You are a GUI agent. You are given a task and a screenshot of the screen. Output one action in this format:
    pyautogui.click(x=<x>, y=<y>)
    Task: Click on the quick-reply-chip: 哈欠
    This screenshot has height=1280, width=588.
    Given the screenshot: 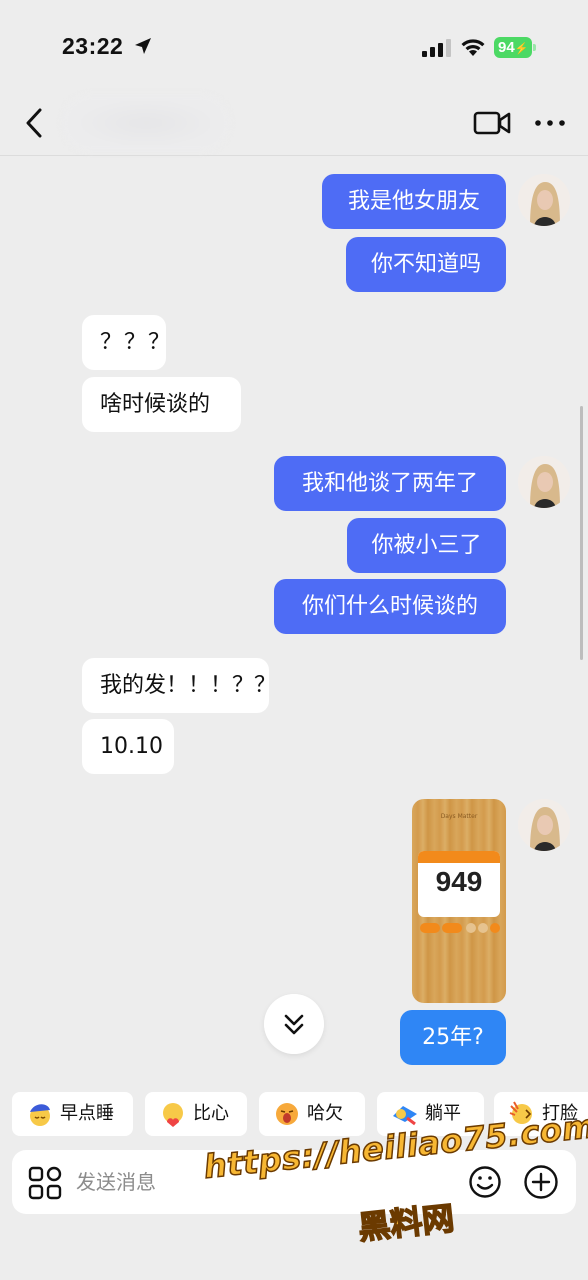 What is the action you would take?
    pyautogui.click(x=312, y=1114)
    